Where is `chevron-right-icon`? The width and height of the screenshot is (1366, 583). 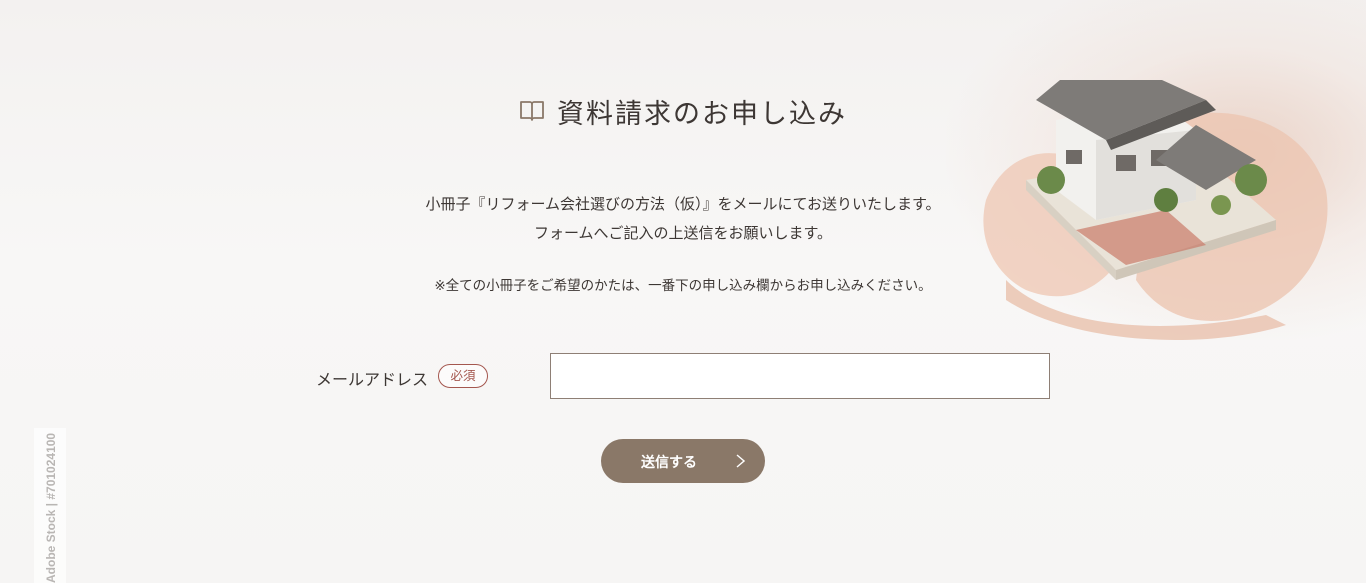 chevron-right-icon is located at coordinates (740, 461).